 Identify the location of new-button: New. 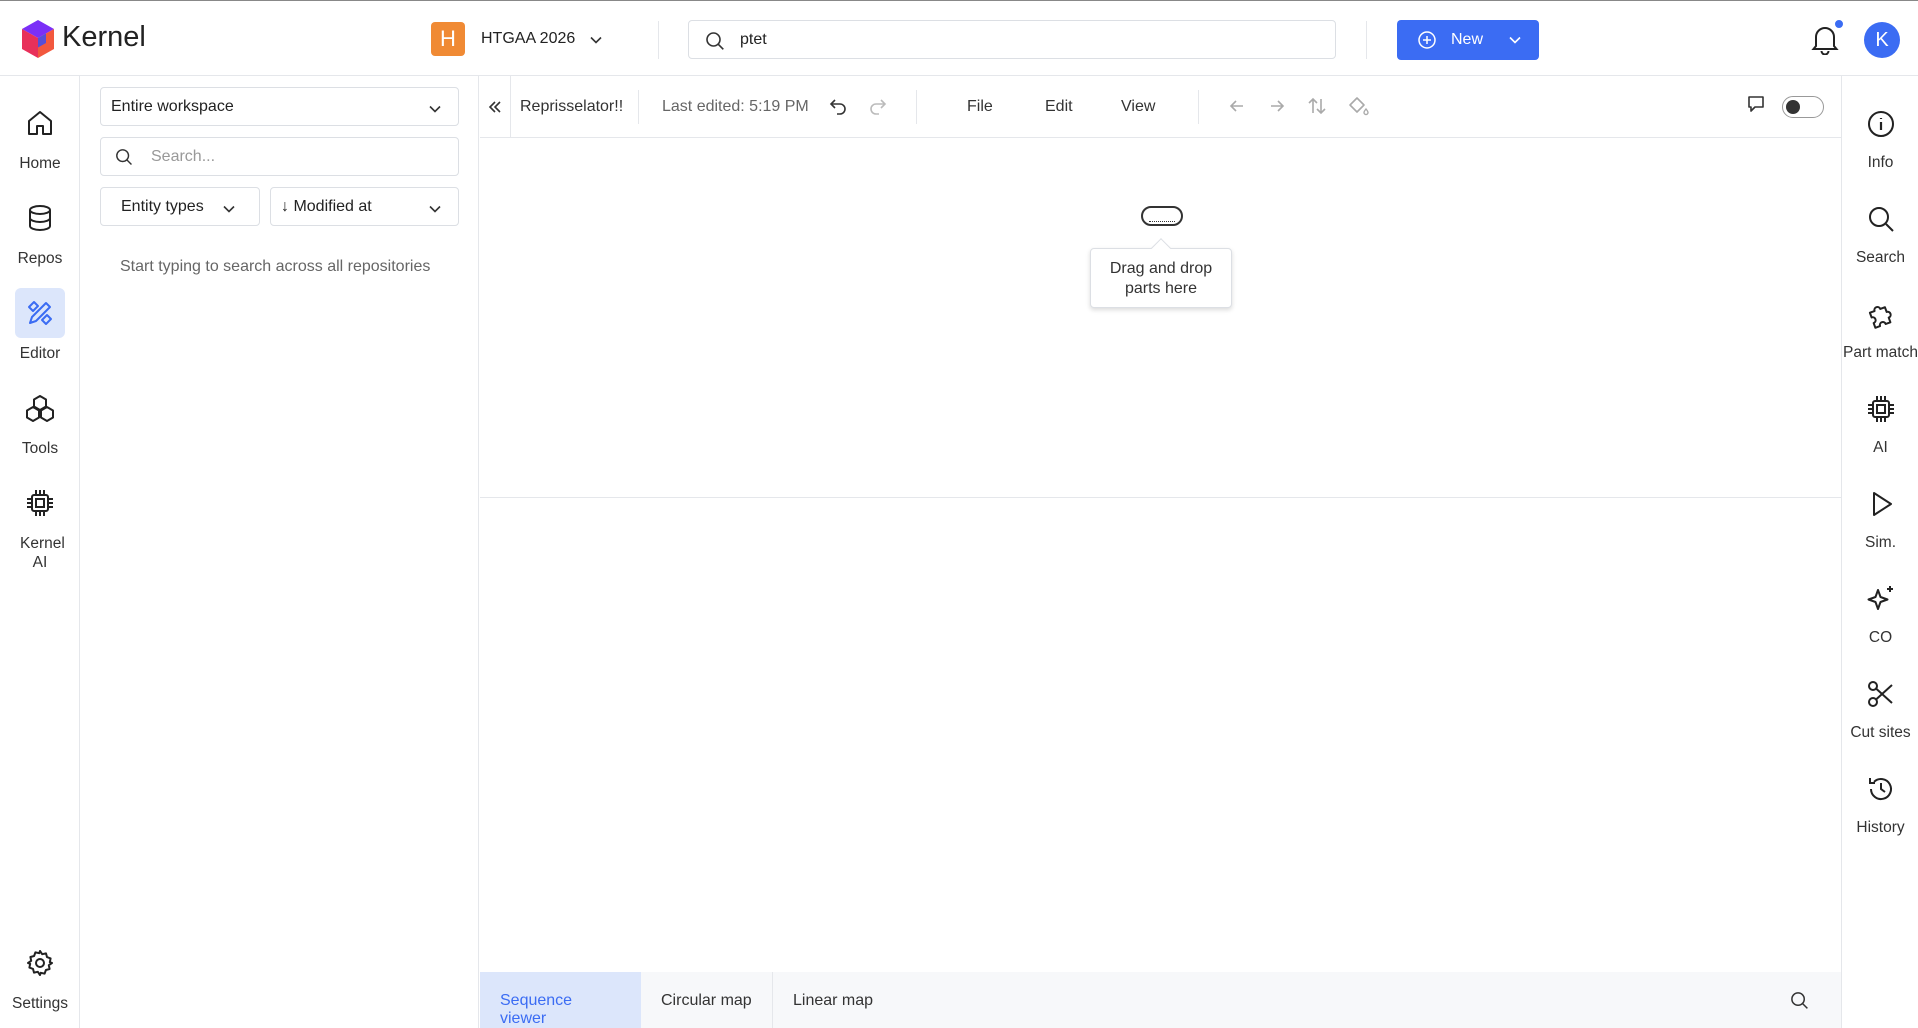
(1468, 40).